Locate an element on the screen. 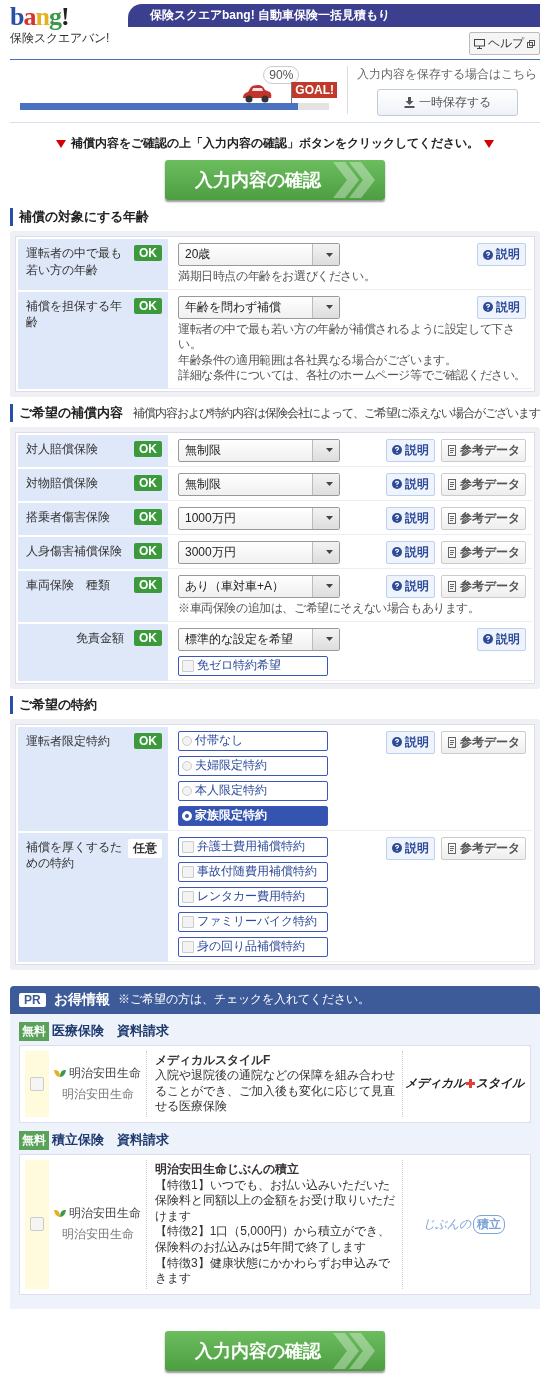 Image resolution: width=550 pixels, height=1389 pixels. section-title: ご希望の補償内容 is located at coordinates (71, 412).